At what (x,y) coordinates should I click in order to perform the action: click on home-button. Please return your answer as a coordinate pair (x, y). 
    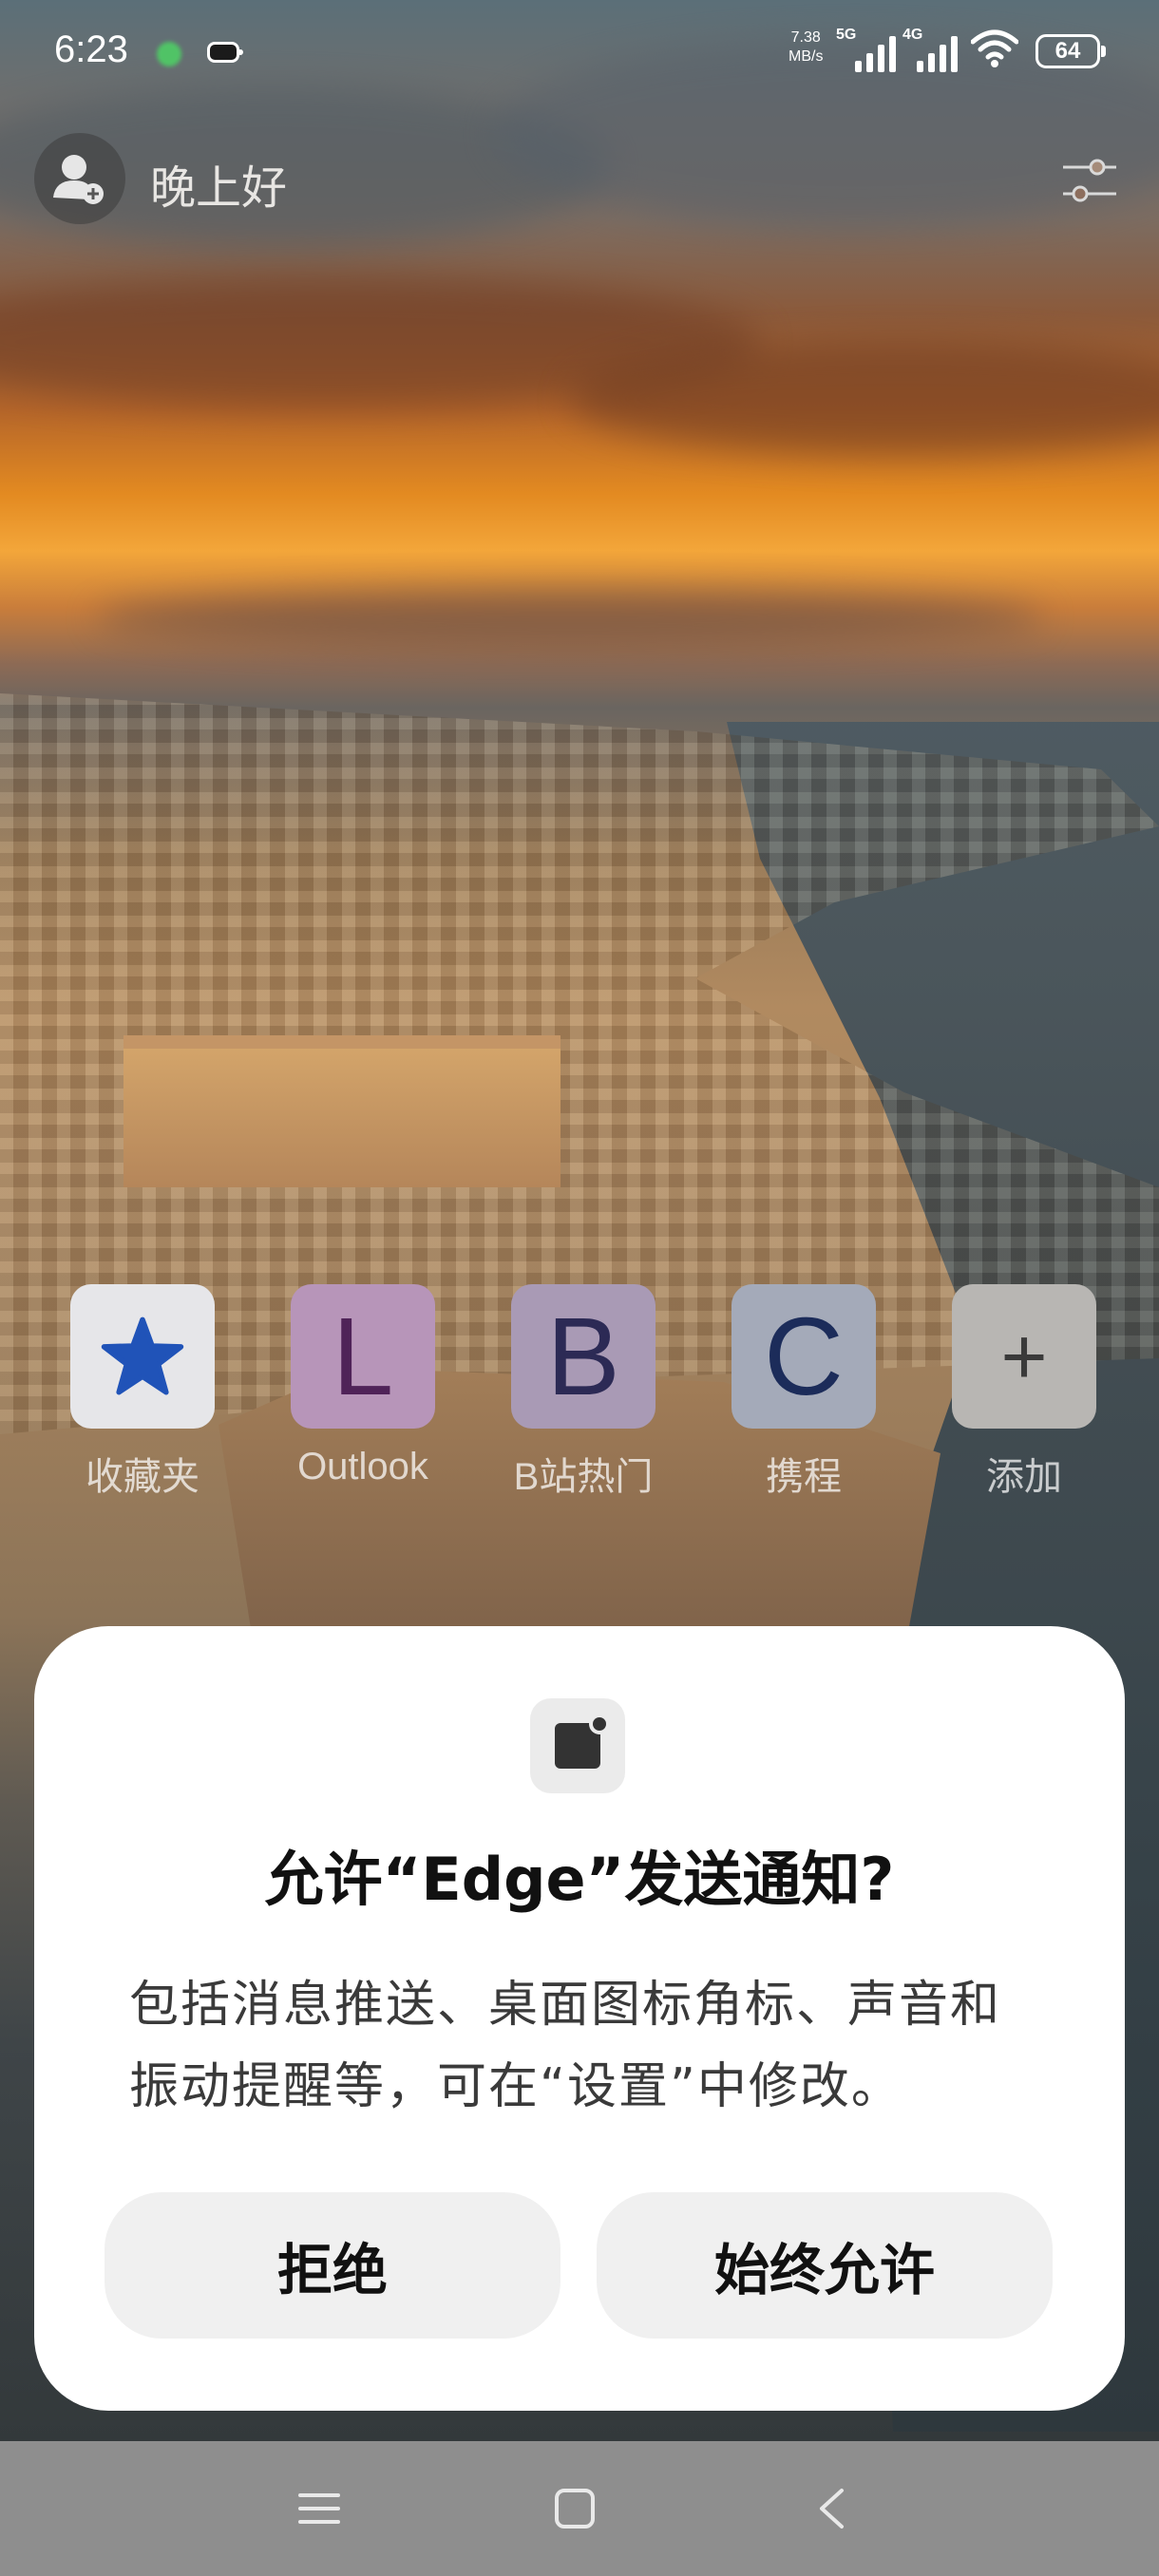
    Looking at the image, I should click on (575, 2508).